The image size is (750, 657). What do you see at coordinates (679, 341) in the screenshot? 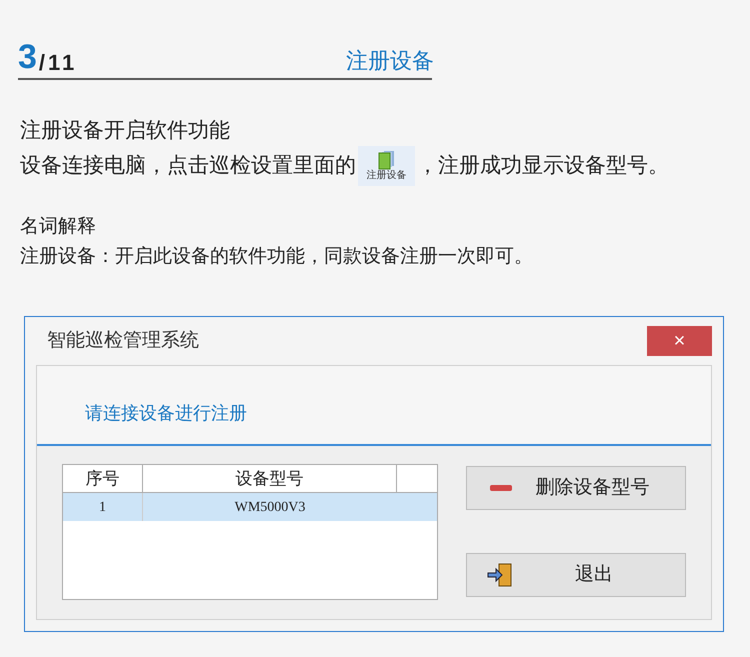
I see `close-button: ×` at bounding box center [679, 341].